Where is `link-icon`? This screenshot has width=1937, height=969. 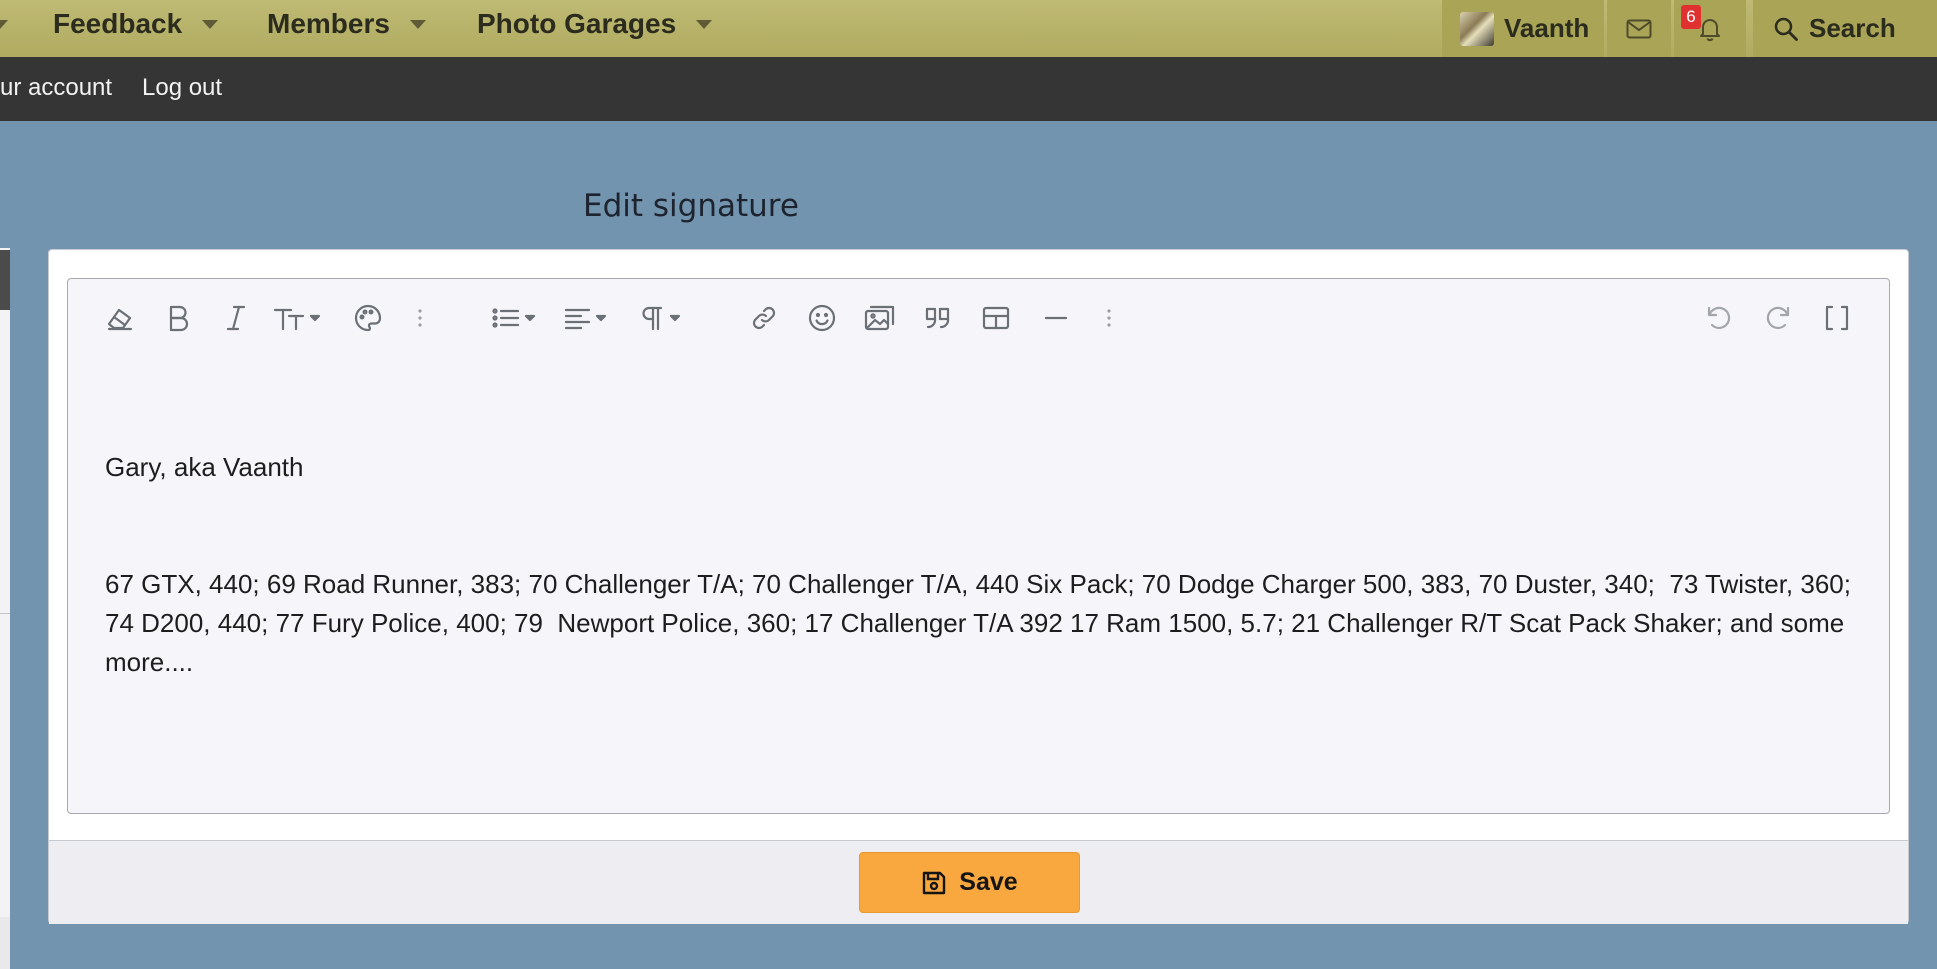
link-icon is located at coordinates (764, 318).